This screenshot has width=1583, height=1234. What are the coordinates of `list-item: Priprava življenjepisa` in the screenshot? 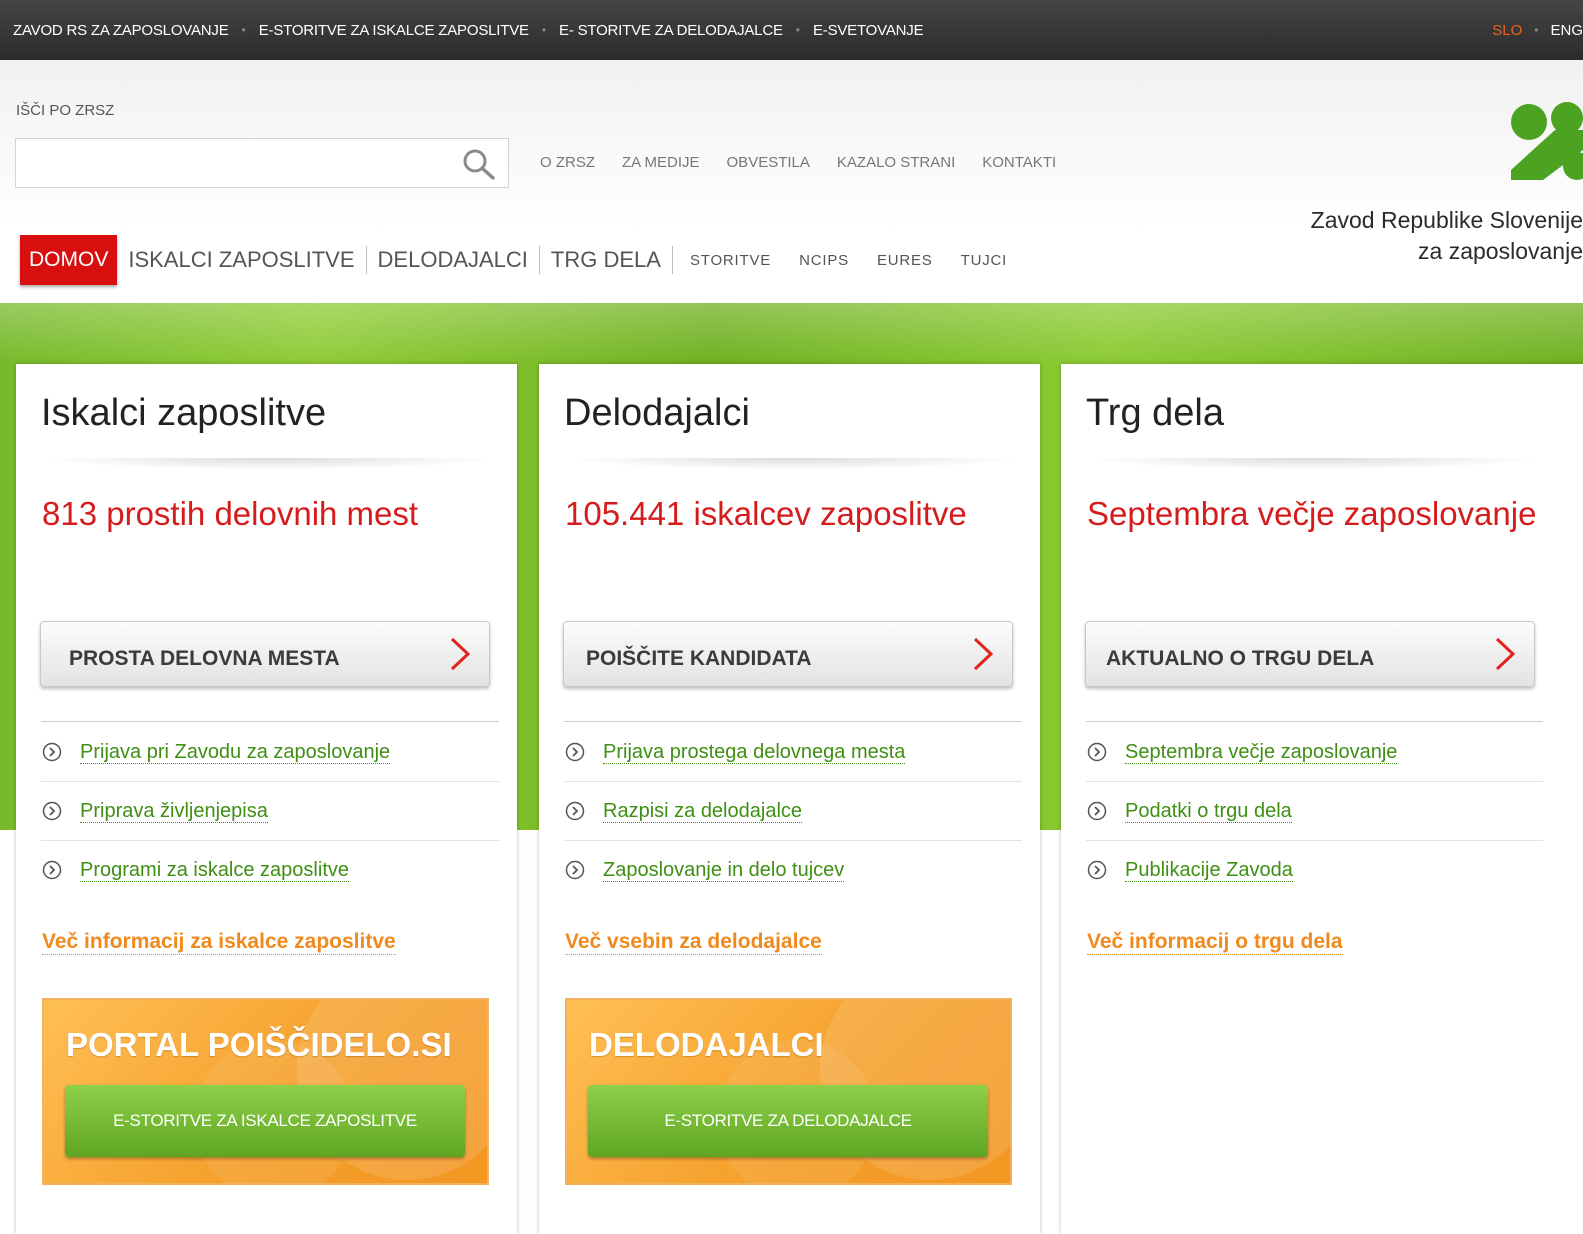 It's located at (270, 811).